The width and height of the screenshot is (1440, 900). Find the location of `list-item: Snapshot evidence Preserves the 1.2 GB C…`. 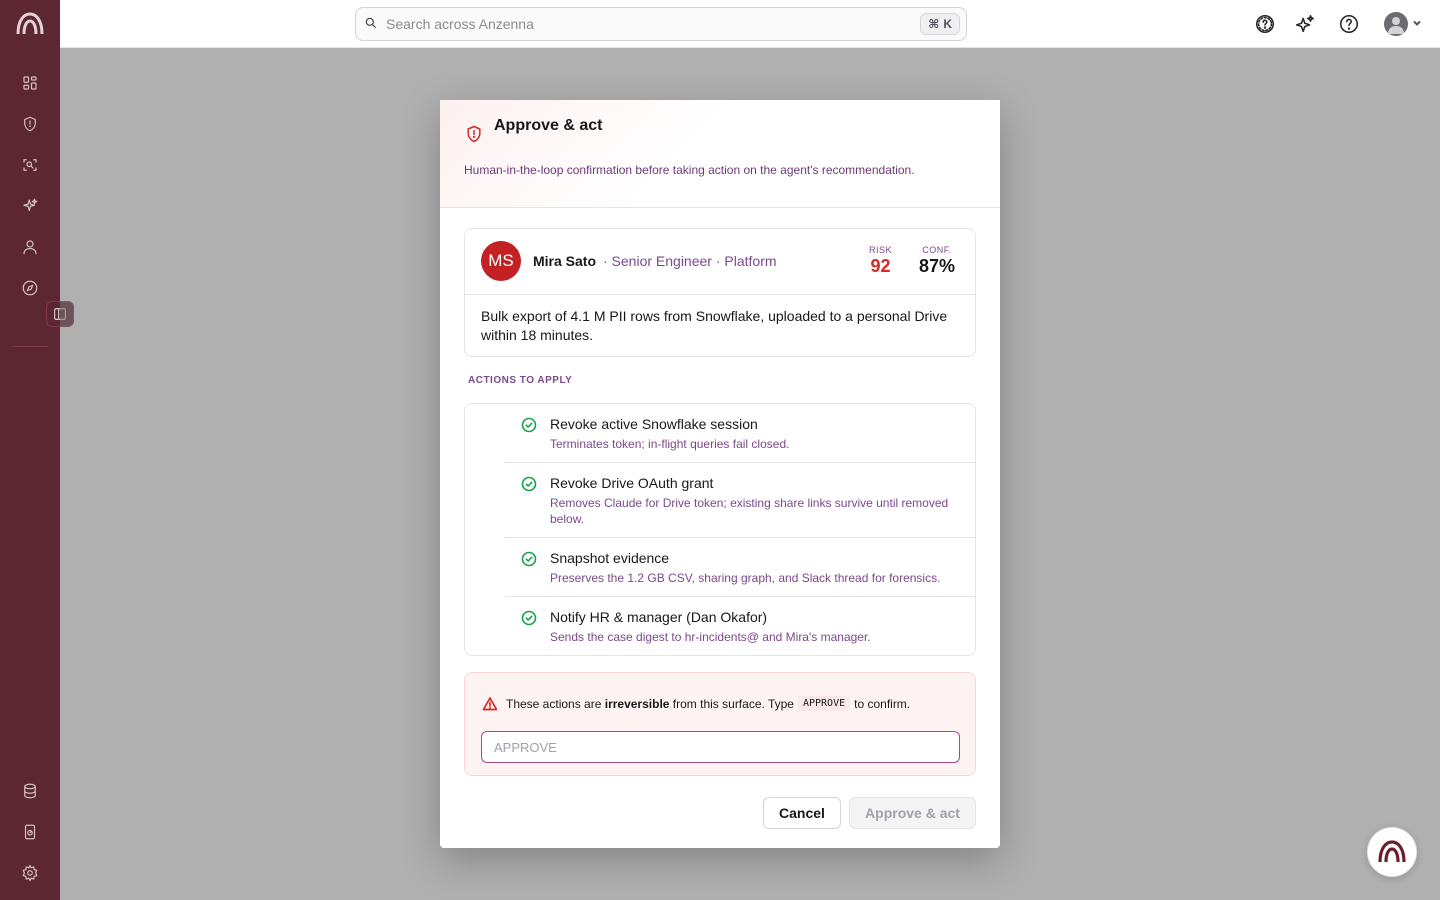

list-item: Snapshot evidence Preserves the 1.2 GB C… is located at coordinates (740, 567).